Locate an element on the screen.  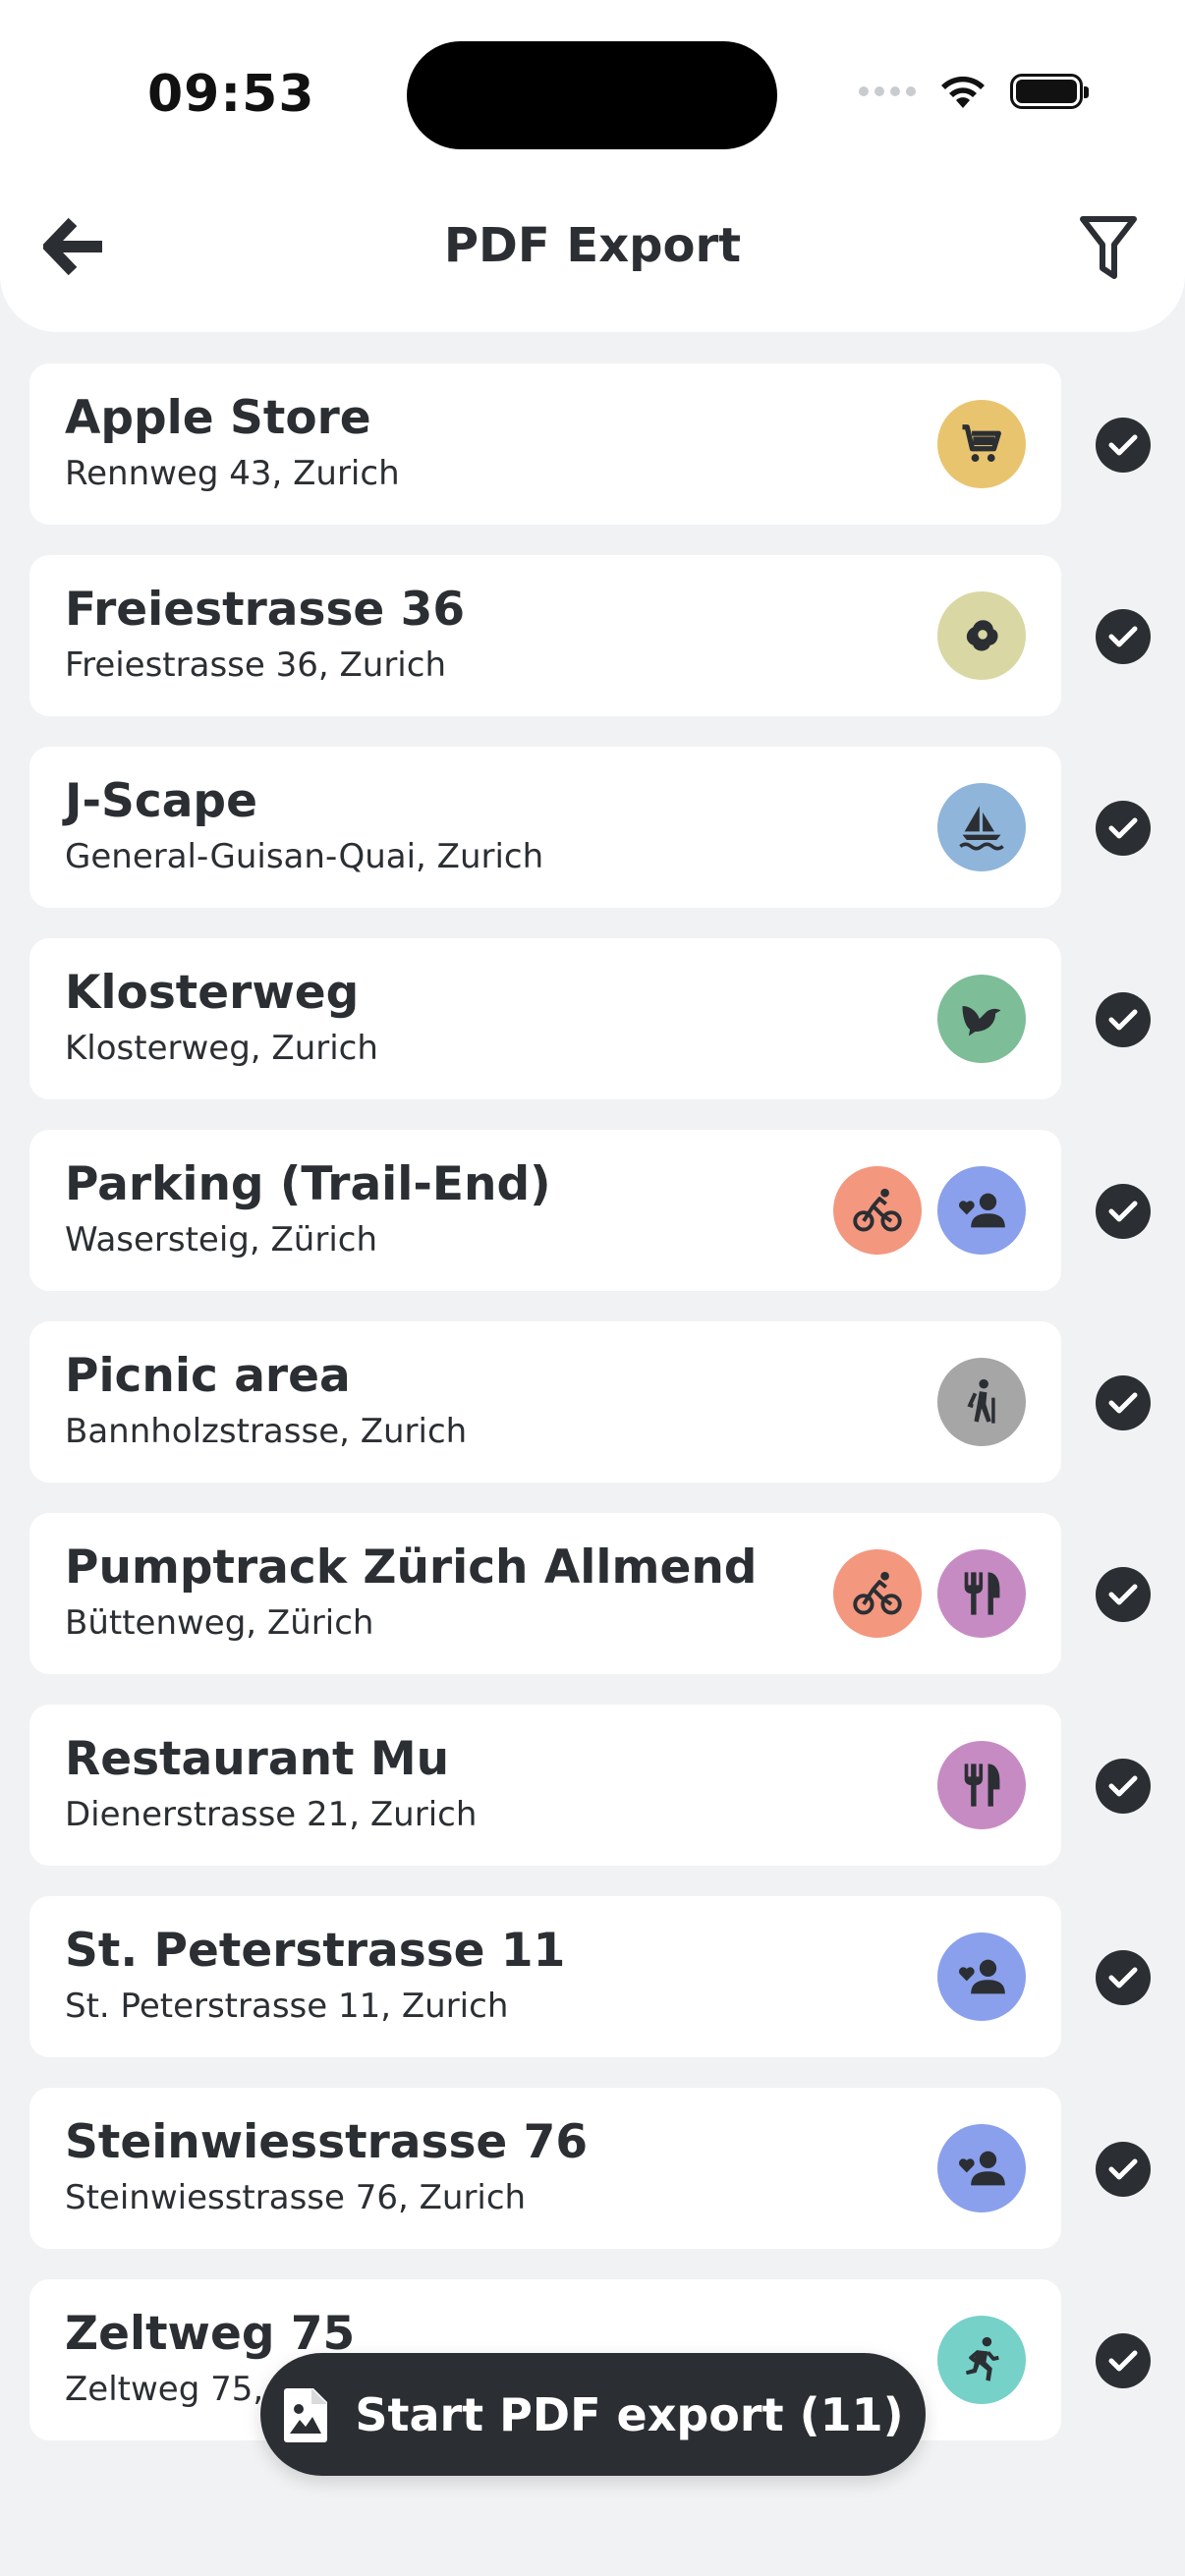
status-icons is located at coordinates (974, 91).